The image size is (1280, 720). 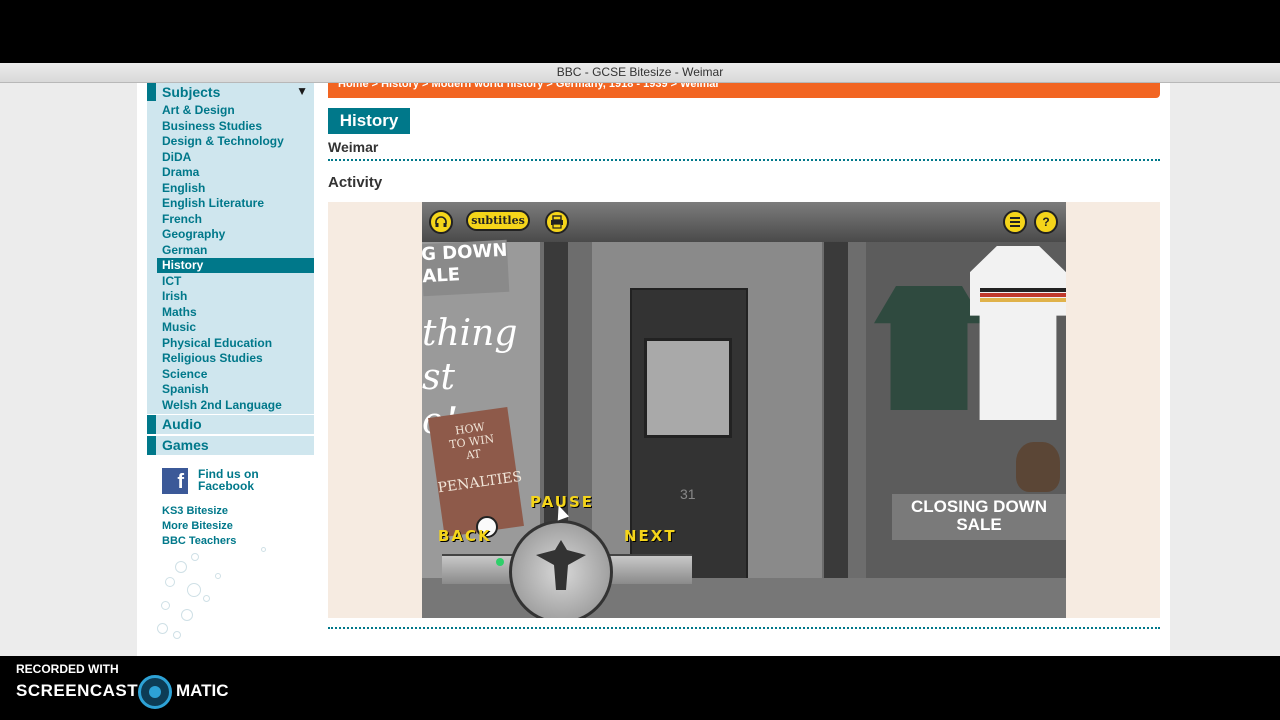 What do you see at coordinates (230, 92) in the screenshot?
I see `subjects-header: Subjects ▼` at bounding box center [230, 92].